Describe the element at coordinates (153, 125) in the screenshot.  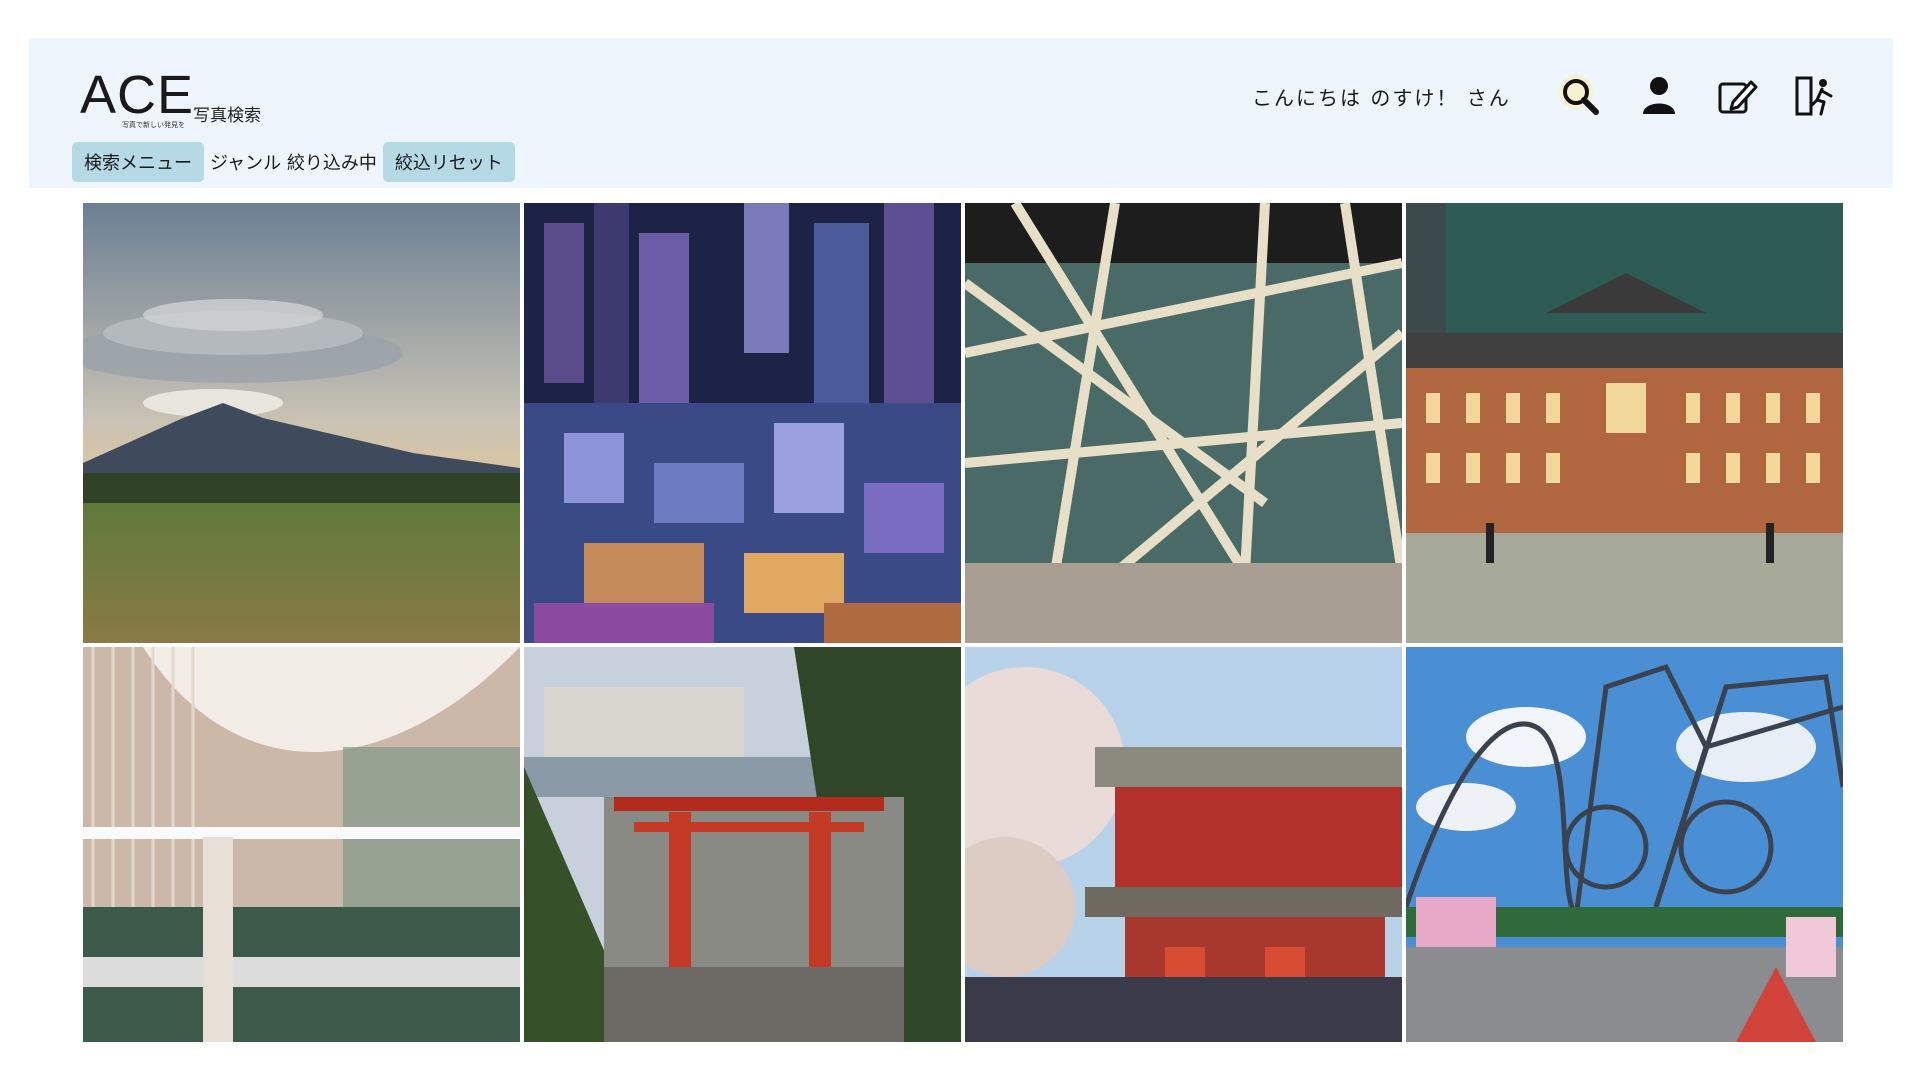
I see `logo-tagline: 写真で新しい発見を` at that location.